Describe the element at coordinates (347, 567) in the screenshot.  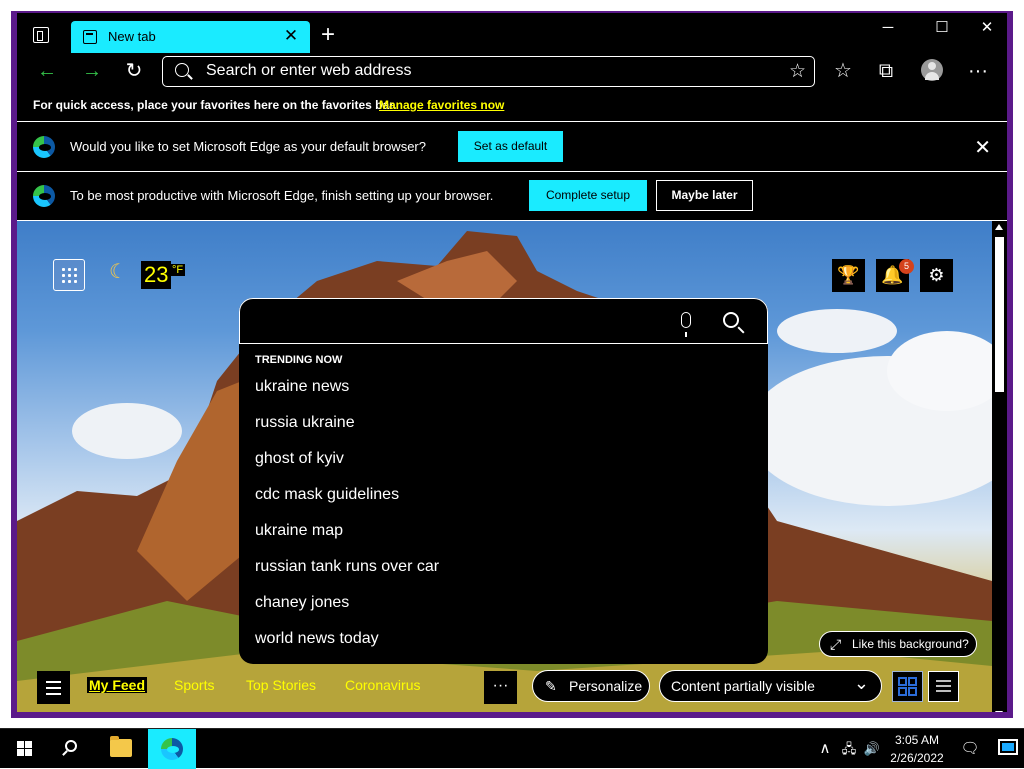
I see `trending-item: russian tank runs over car` at that location.